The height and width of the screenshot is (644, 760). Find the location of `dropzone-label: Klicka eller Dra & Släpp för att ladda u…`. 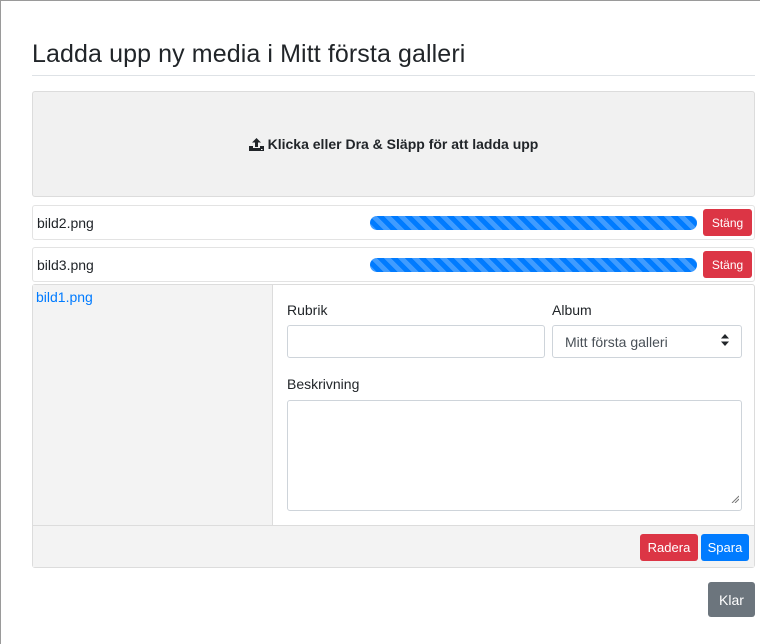

dropzone-label: Klicka eller Dra & Släpp för att ladda u… is located at coordinates (403, 144).